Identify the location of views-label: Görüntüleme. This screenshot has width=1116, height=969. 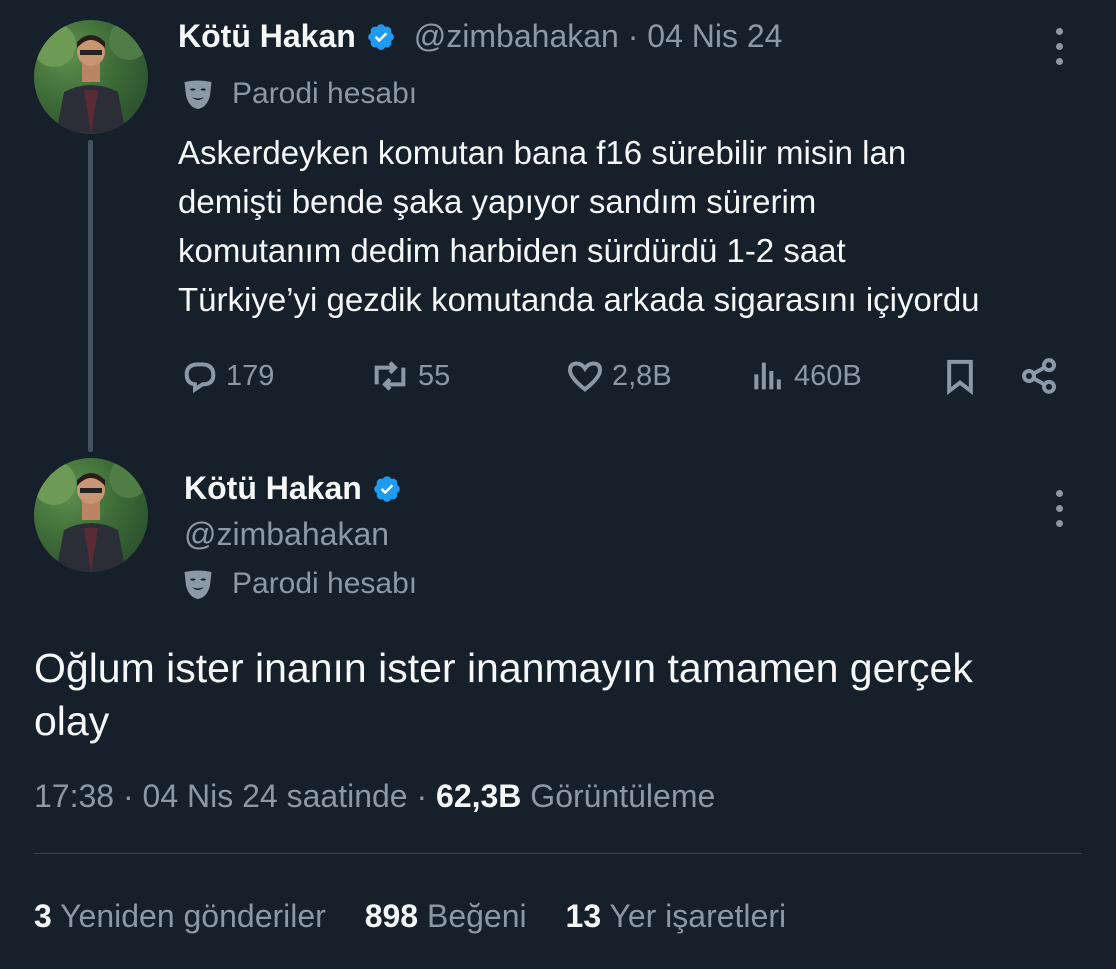
(623, 796).